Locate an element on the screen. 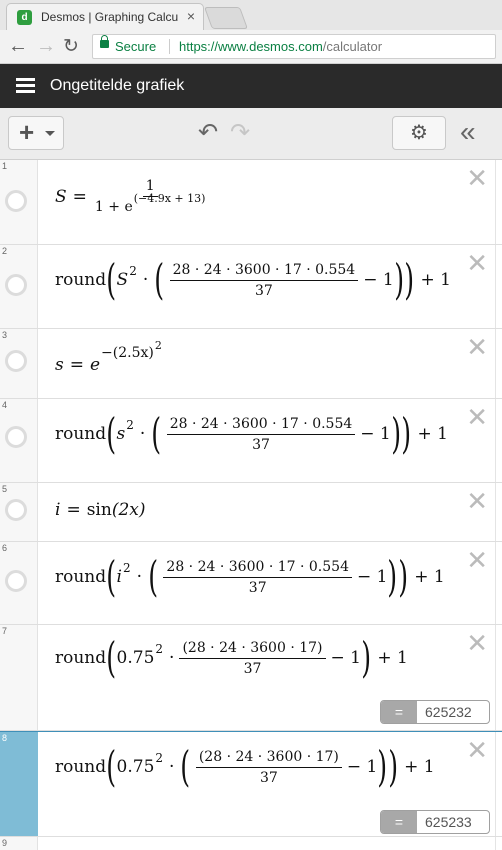  expression-row: 1 S = 1 1 + e(−4.9x + 13) ✕ is located at coordinates (251, 202).